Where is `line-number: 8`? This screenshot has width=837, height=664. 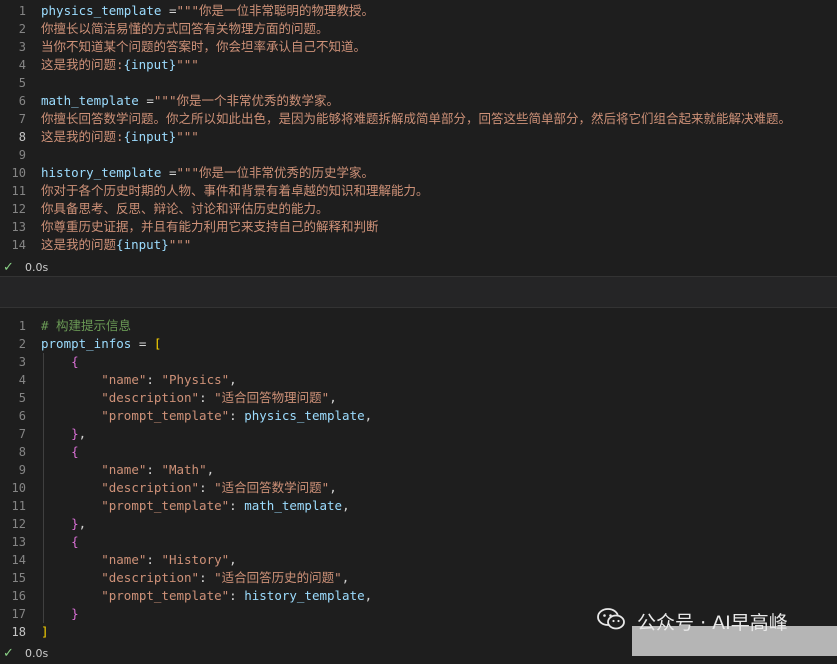 line-number: 8 is located at coordinates (22, 452).